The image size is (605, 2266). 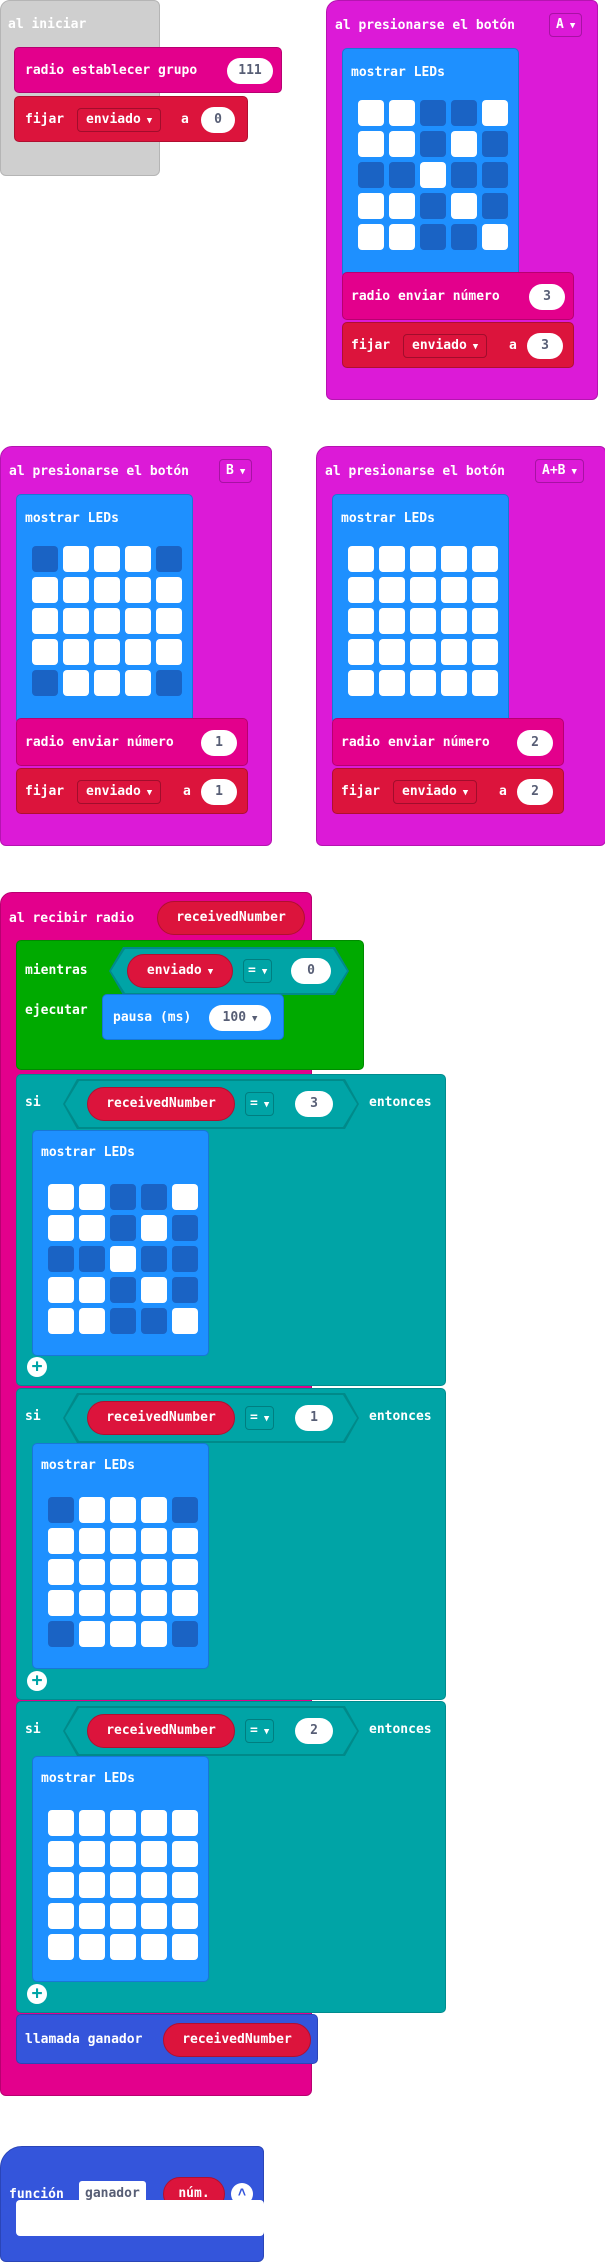 I want to click on set-value-input: 3, so click(x=545, y=346).